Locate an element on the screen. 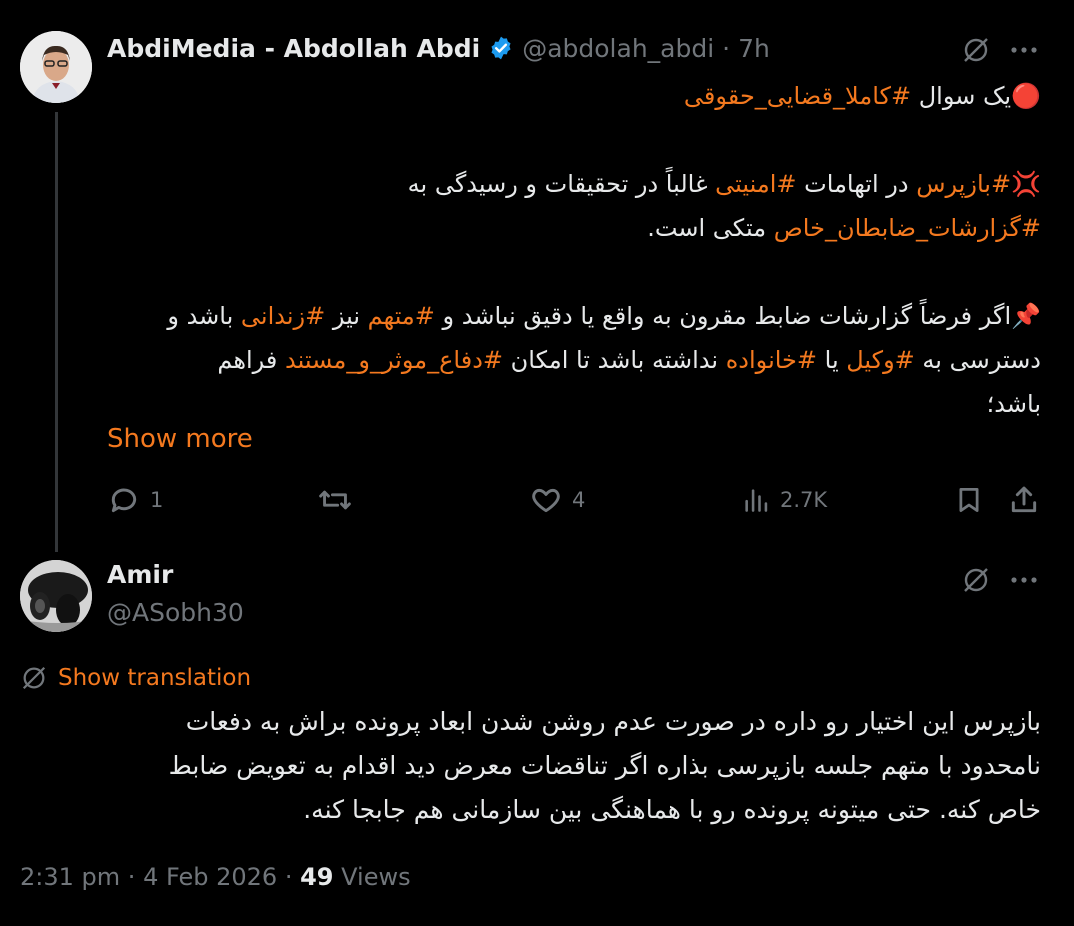 Image resolution: width=1074 pixels, height=926 pixels. reply-time: 2:31 pm is located at coordinates (70, 877).